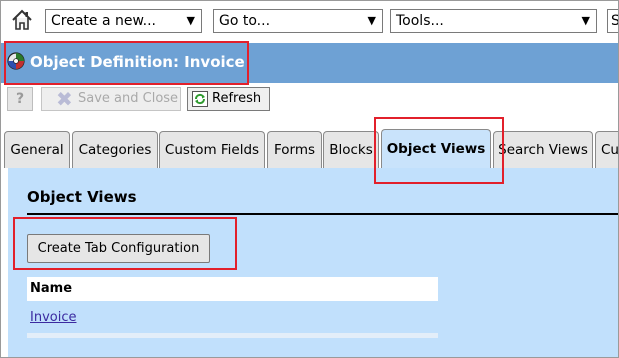  I want to click on refresh-button: Refresh, so click(228, 99).